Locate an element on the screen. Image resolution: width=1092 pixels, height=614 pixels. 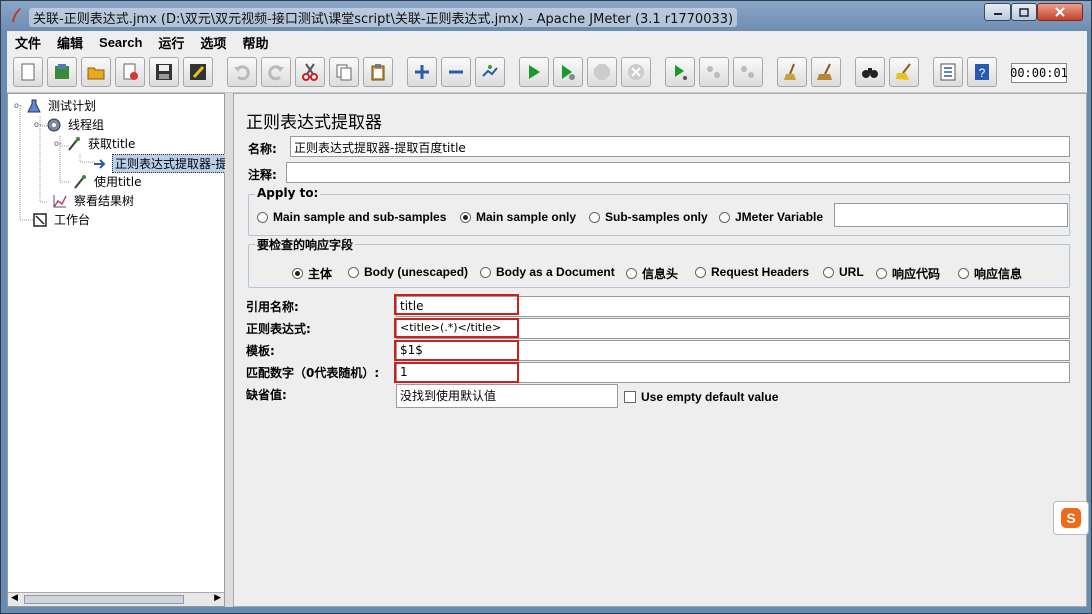
tree-node-view-results-tree: 察看结果树 is located at coordinates (94, 200).